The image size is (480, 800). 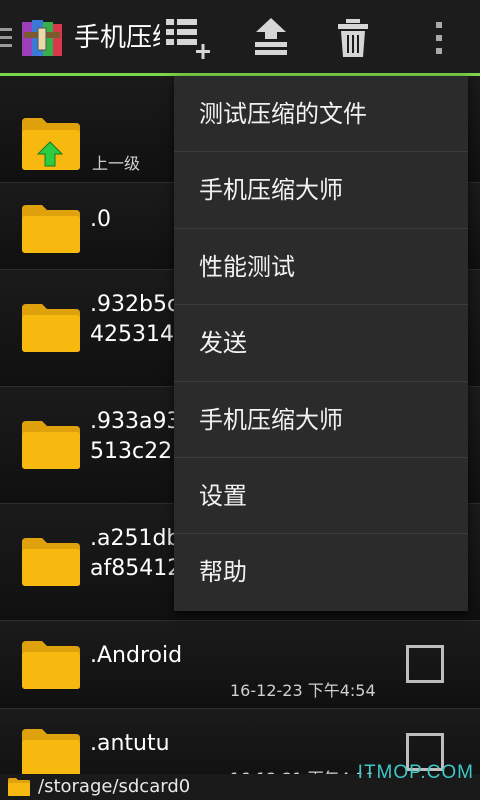 I want to click on menu-item-help: 帮助, so click(x=321, y=572).